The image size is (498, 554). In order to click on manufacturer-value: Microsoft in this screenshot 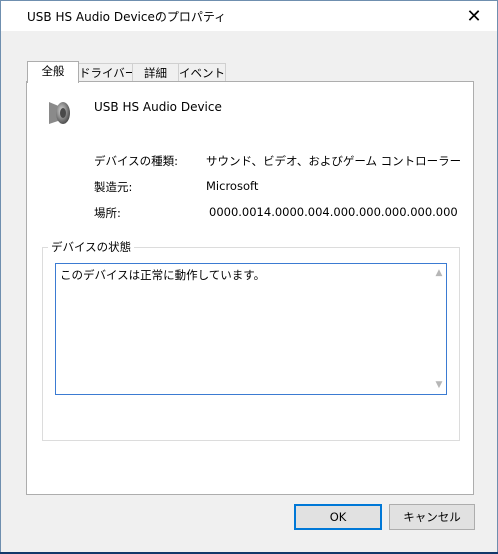, I will do `click(232, 186)`.